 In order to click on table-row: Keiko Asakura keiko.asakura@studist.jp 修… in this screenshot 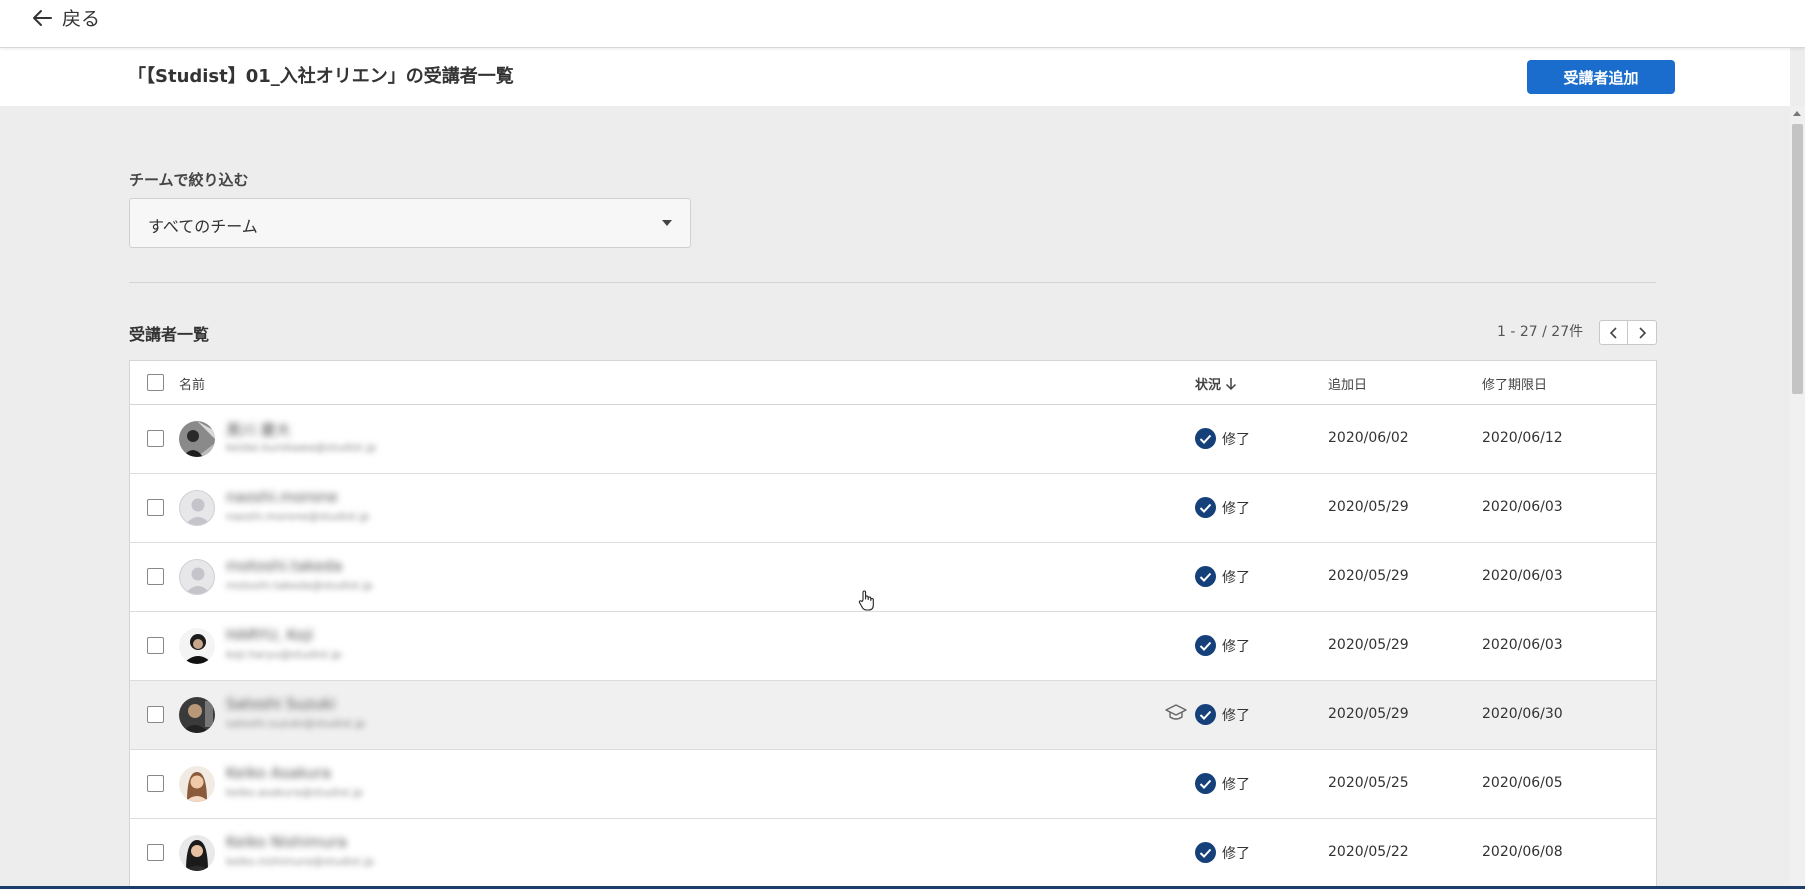, I will do `click(893, 784)`.